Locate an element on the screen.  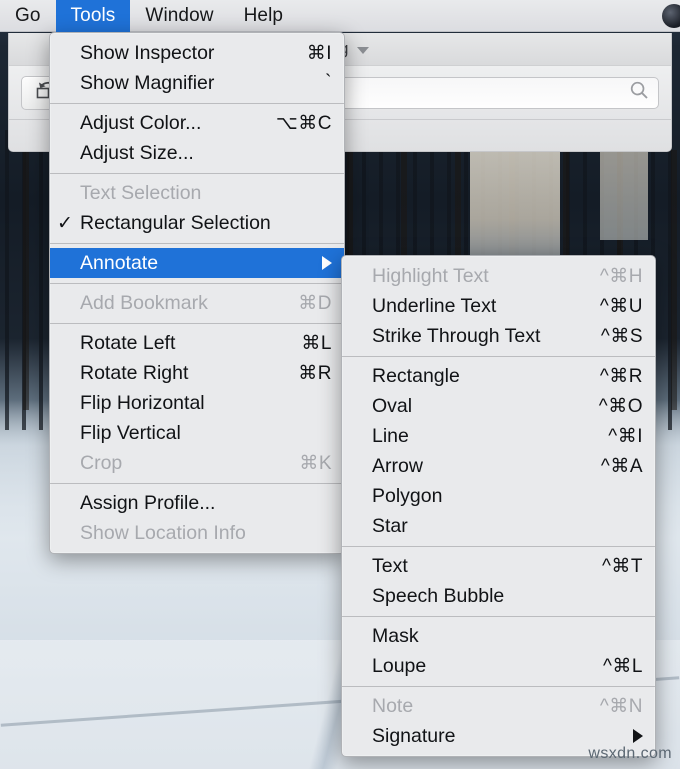
menu-item-label: Add Bookmark is located at coordinates (144, 302).